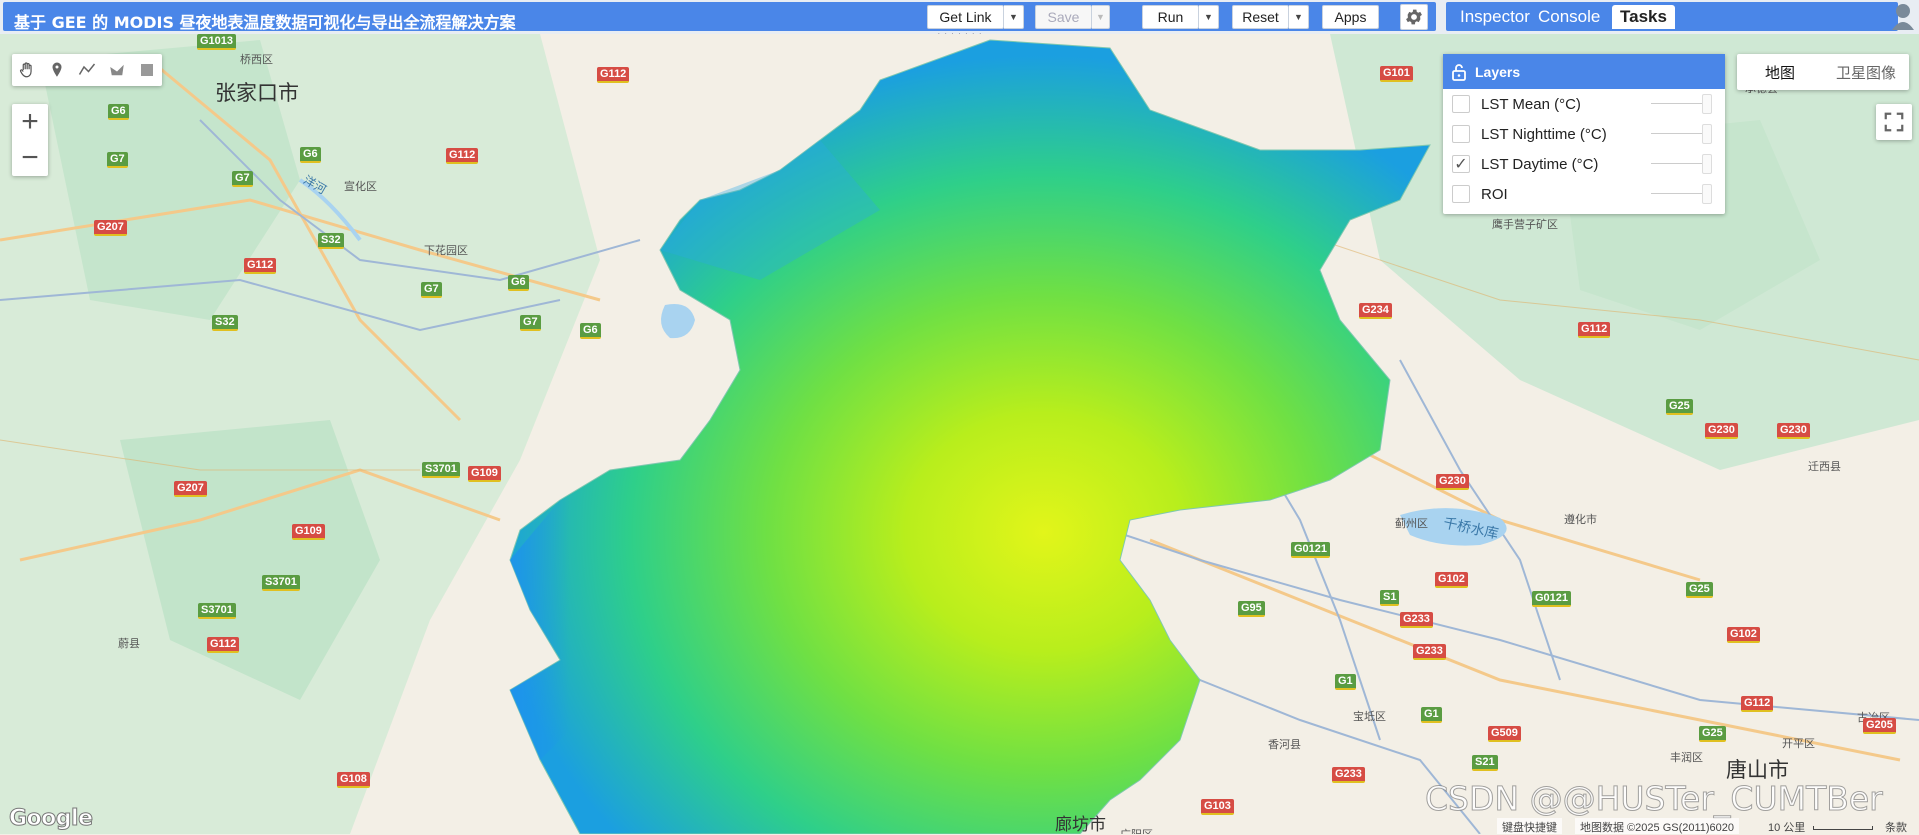  I want to click on get-link-button: Get Link, so click(965, 17).